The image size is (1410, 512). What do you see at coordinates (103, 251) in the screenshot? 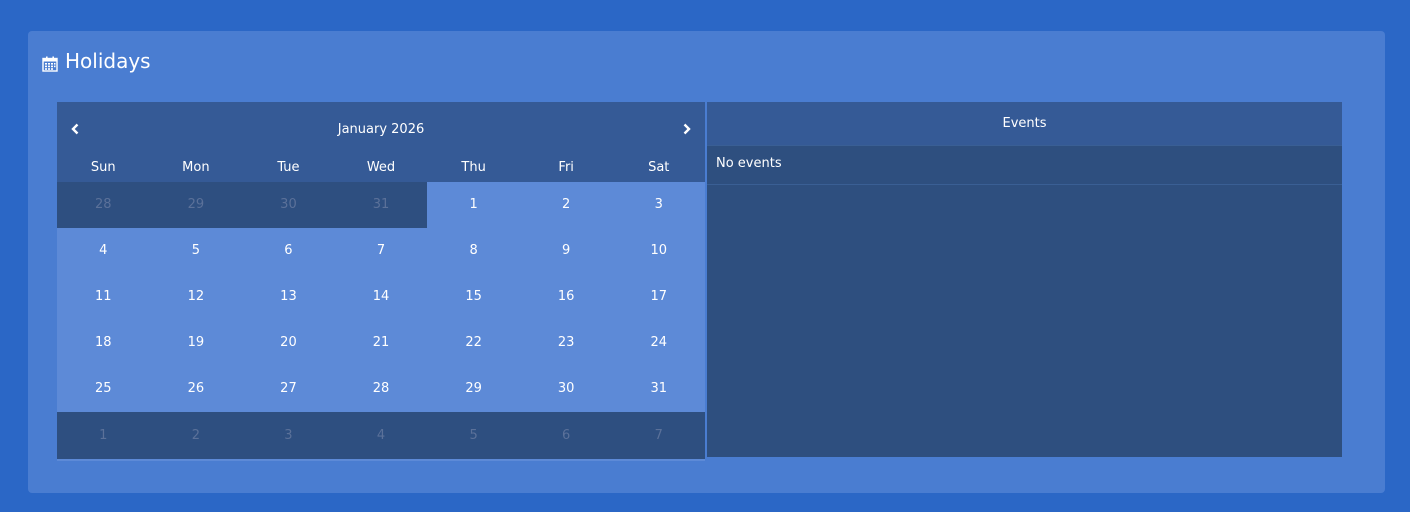
I see `calendar-day: 4` at bounding box center [103, 251].